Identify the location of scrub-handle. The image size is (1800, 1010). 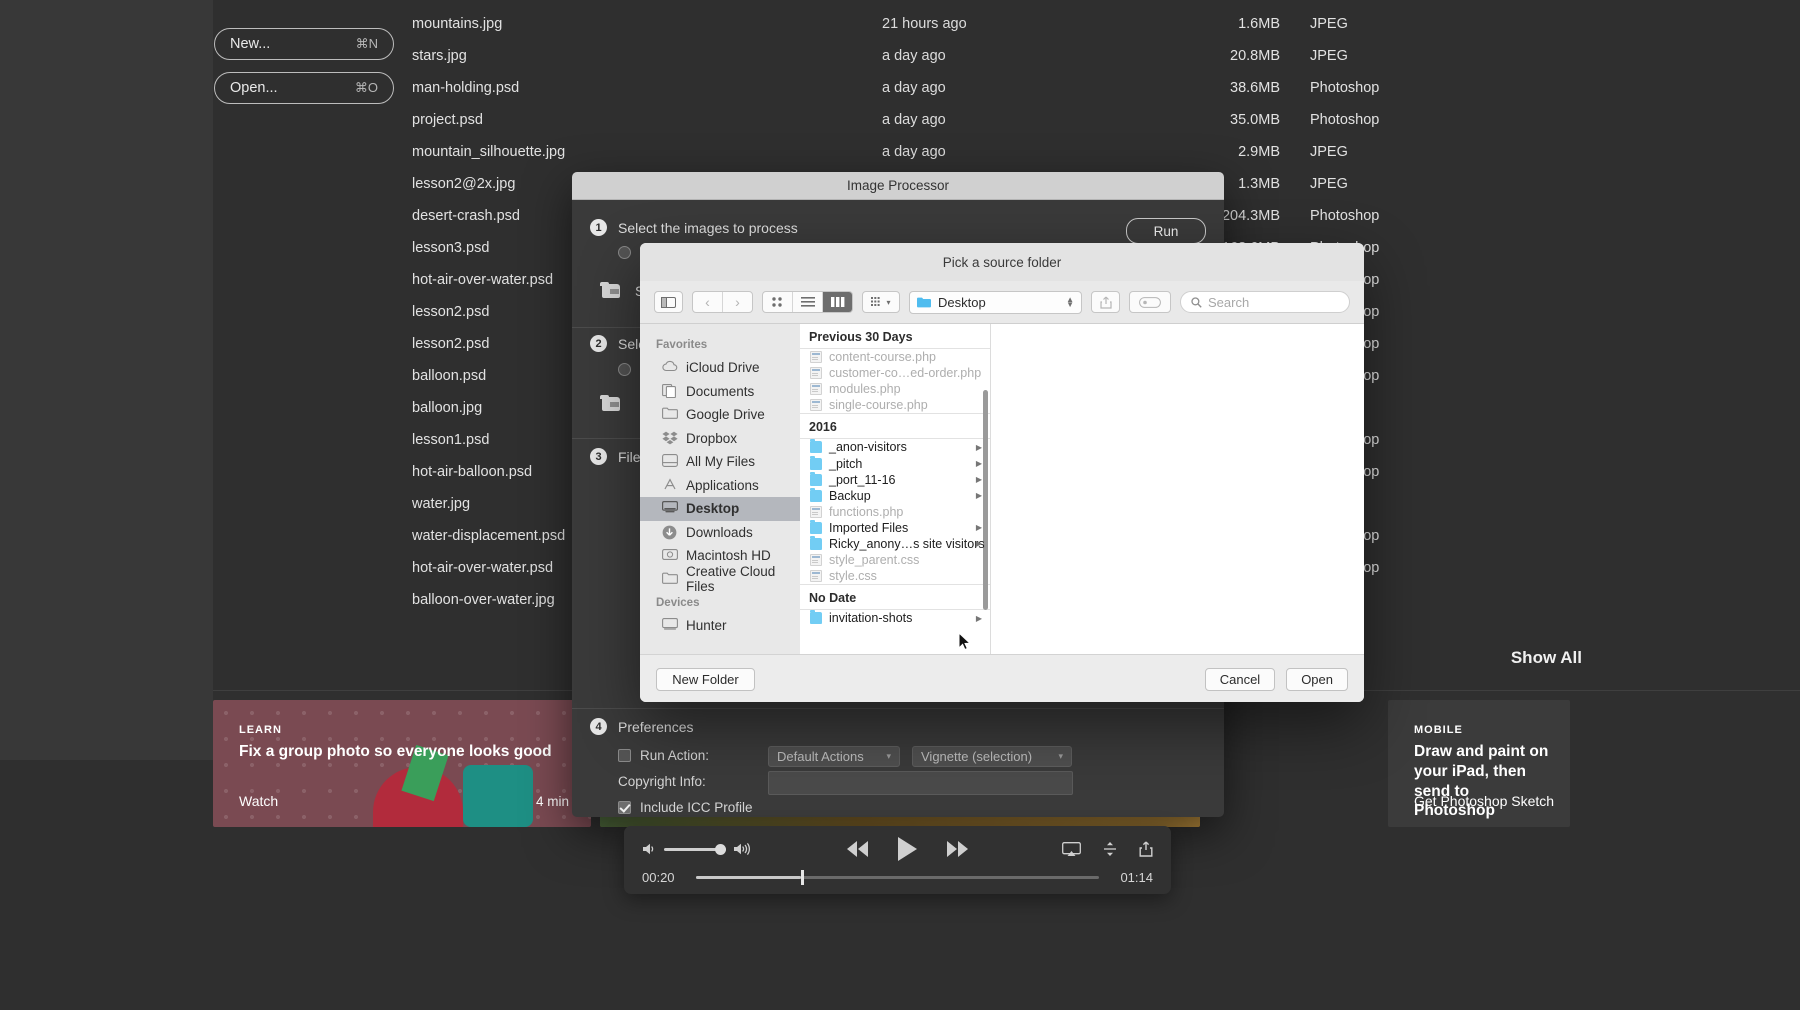
(802, 877).